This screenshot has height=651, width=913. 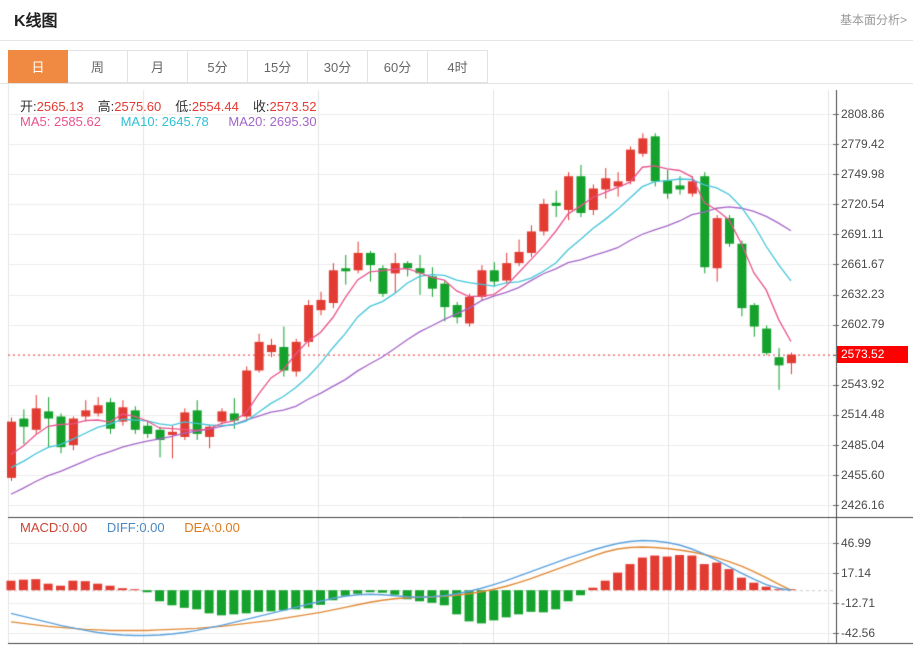 What do you see at coordinates (60, 106) in the screenshot?
I see `open-value: 2565.13` at bounding box center [60, 106].